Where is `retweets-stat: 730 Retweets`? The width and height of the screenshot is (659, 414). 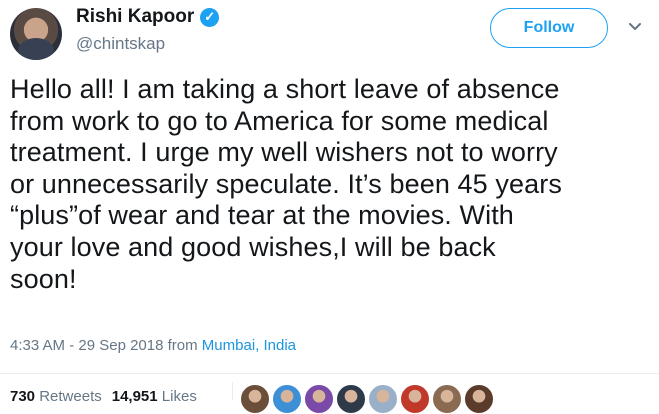
retweets-stat: 730 Retweets is located at coordinates (56, 396).